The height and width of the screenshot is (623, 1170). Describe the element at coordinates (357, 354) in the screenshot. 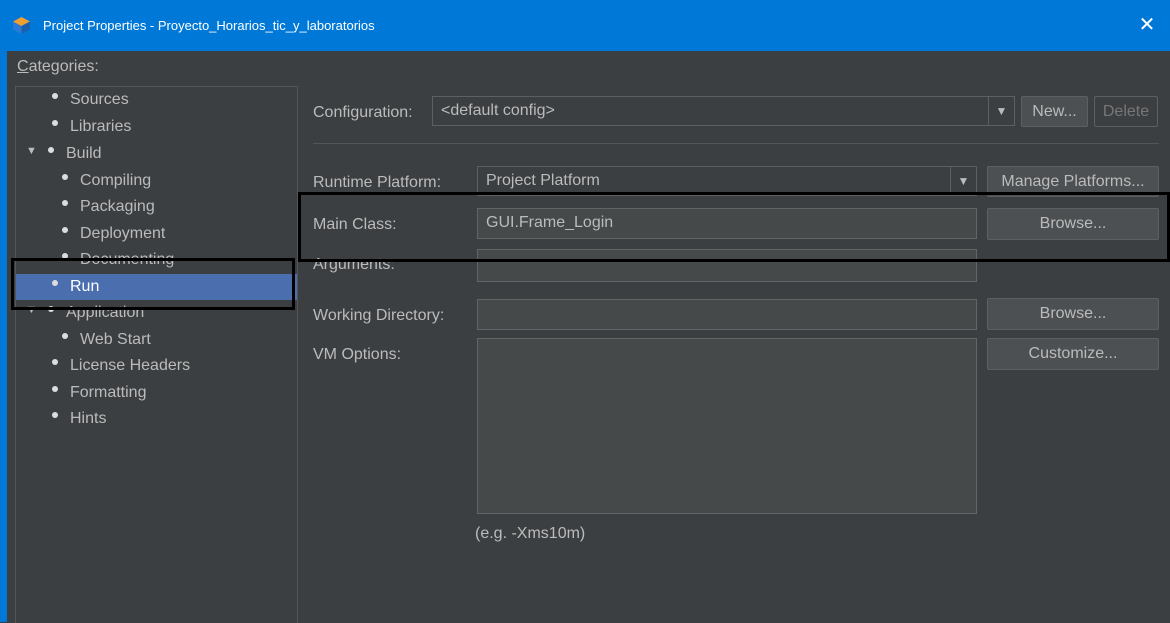

I see `vm-options-label: VM Options:` at that location.